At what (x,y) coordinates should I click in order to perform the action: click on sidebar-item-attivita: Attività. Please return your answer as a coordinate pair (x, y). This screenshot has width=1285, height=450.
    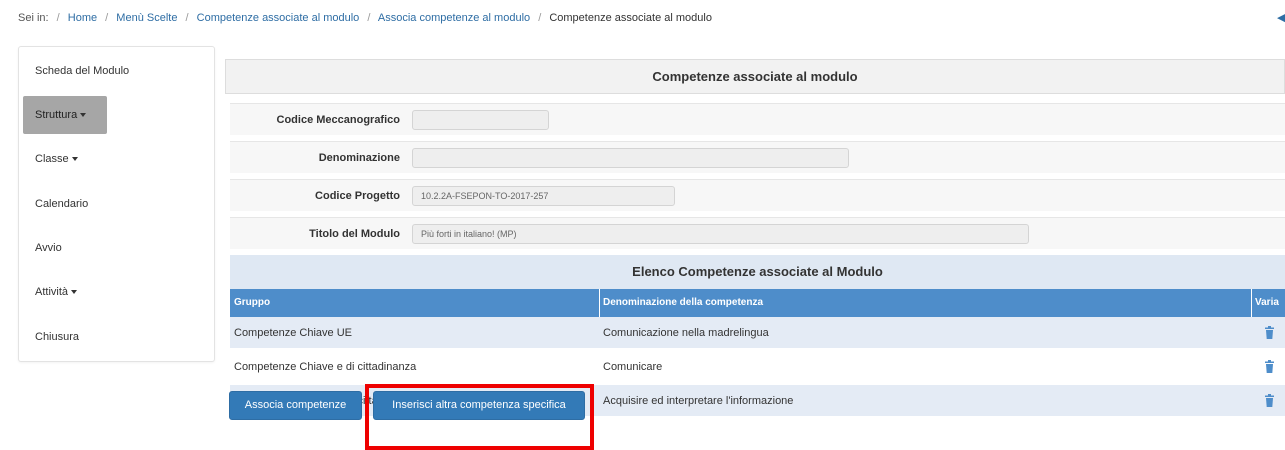
    Looking at the image, I should click on (65, 292).